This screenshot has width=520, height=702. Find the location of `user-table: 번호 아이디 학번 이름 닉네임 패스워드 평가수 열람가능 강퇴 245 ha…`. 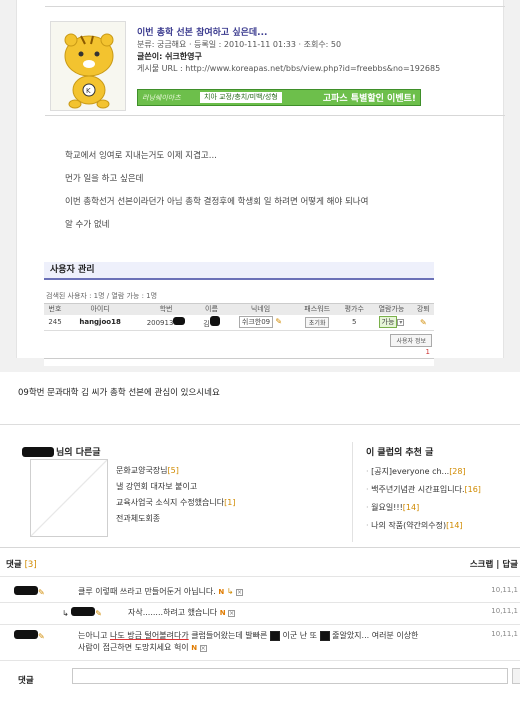

user-table: 번호 아이디 학번 이름 닉네임 패스워드 평가수 열람가능 강퇴 245 ha… is located at coordinates (239, 317).